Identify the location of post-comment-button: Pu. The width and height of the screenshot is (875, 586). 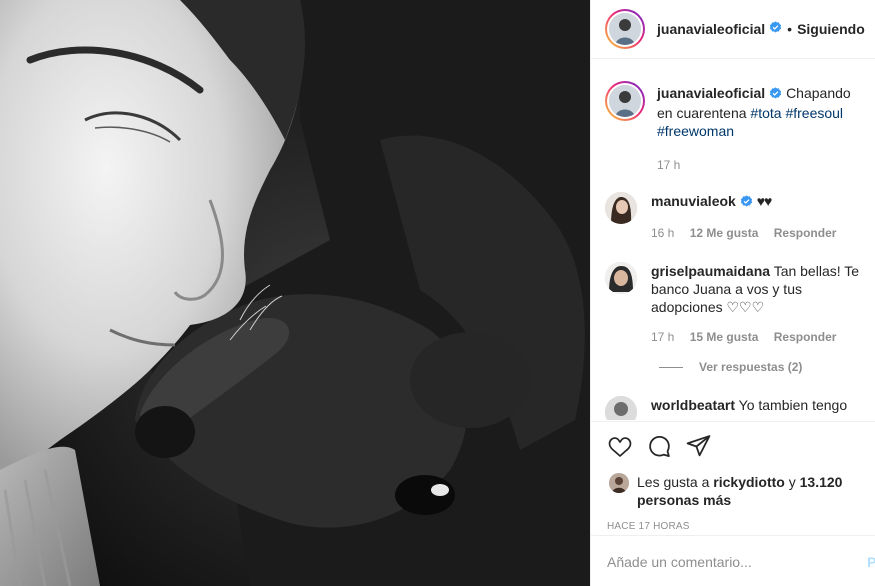
(871, 562).